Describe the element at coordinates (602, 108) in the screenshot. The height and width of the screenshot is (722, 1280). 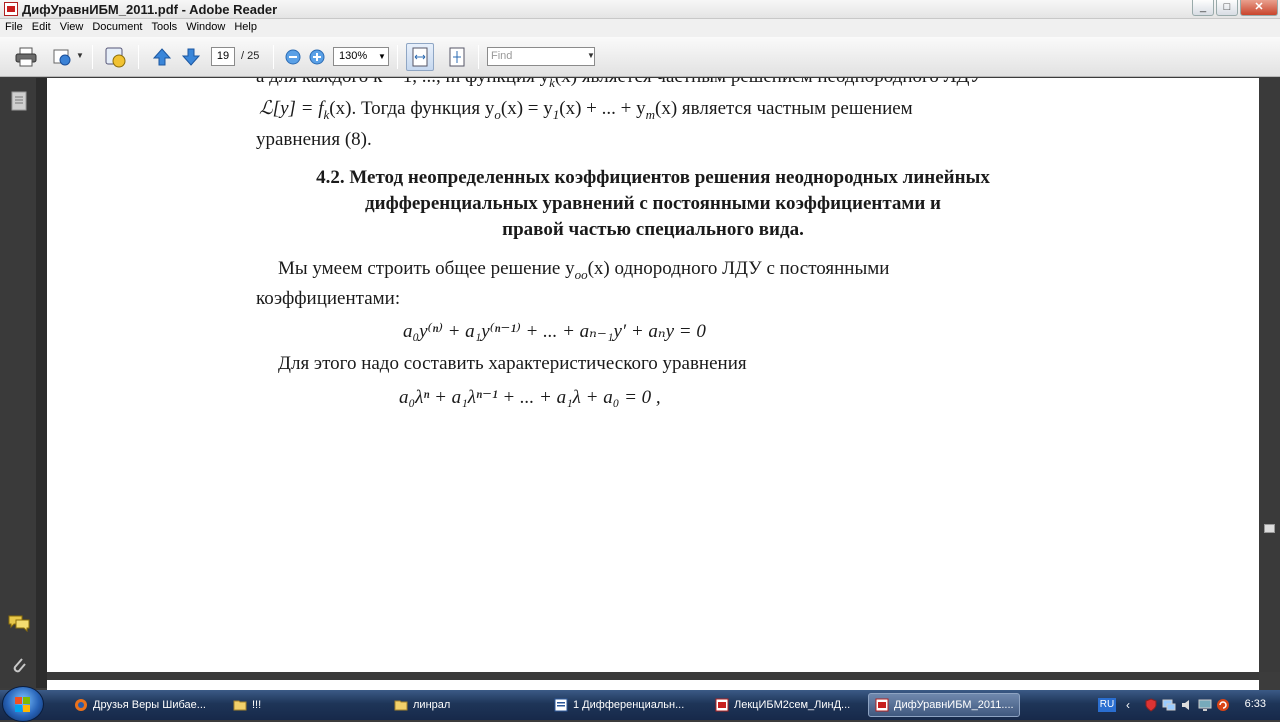
I see `text-line-2-d: (x) + ... + y` at that location.